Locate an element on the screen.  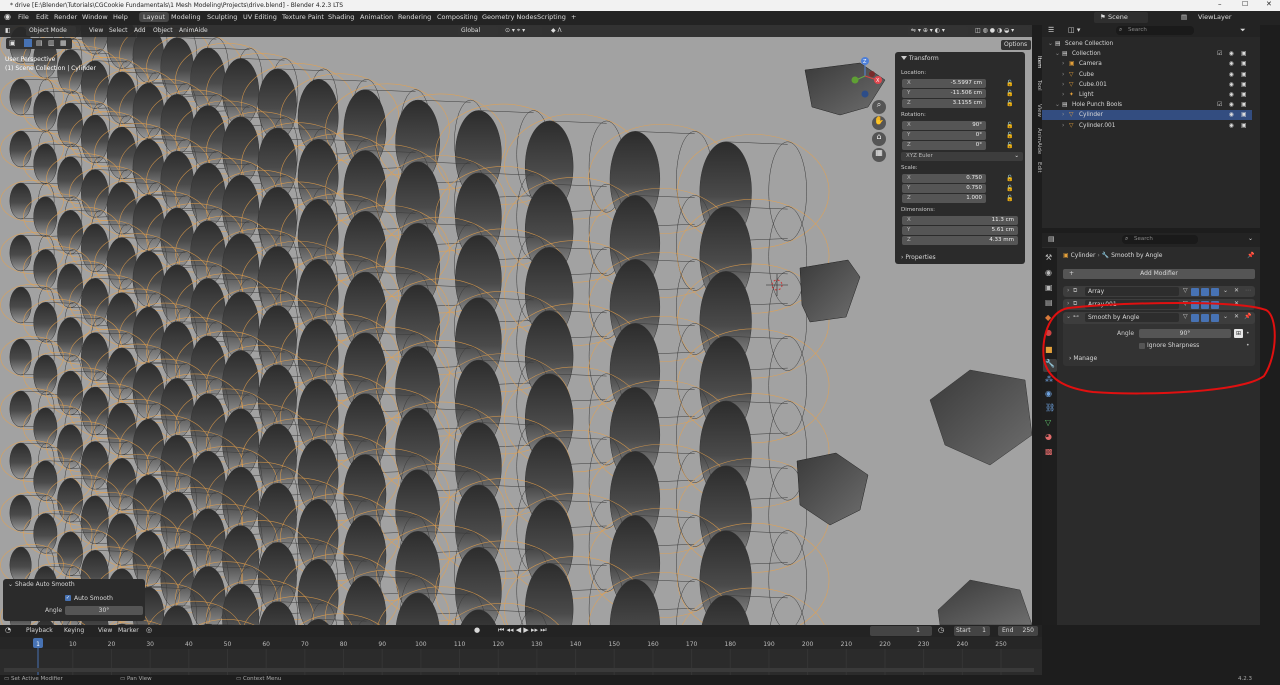
texture-tab-icon: ▩ is located at coordinates (1049, 451).